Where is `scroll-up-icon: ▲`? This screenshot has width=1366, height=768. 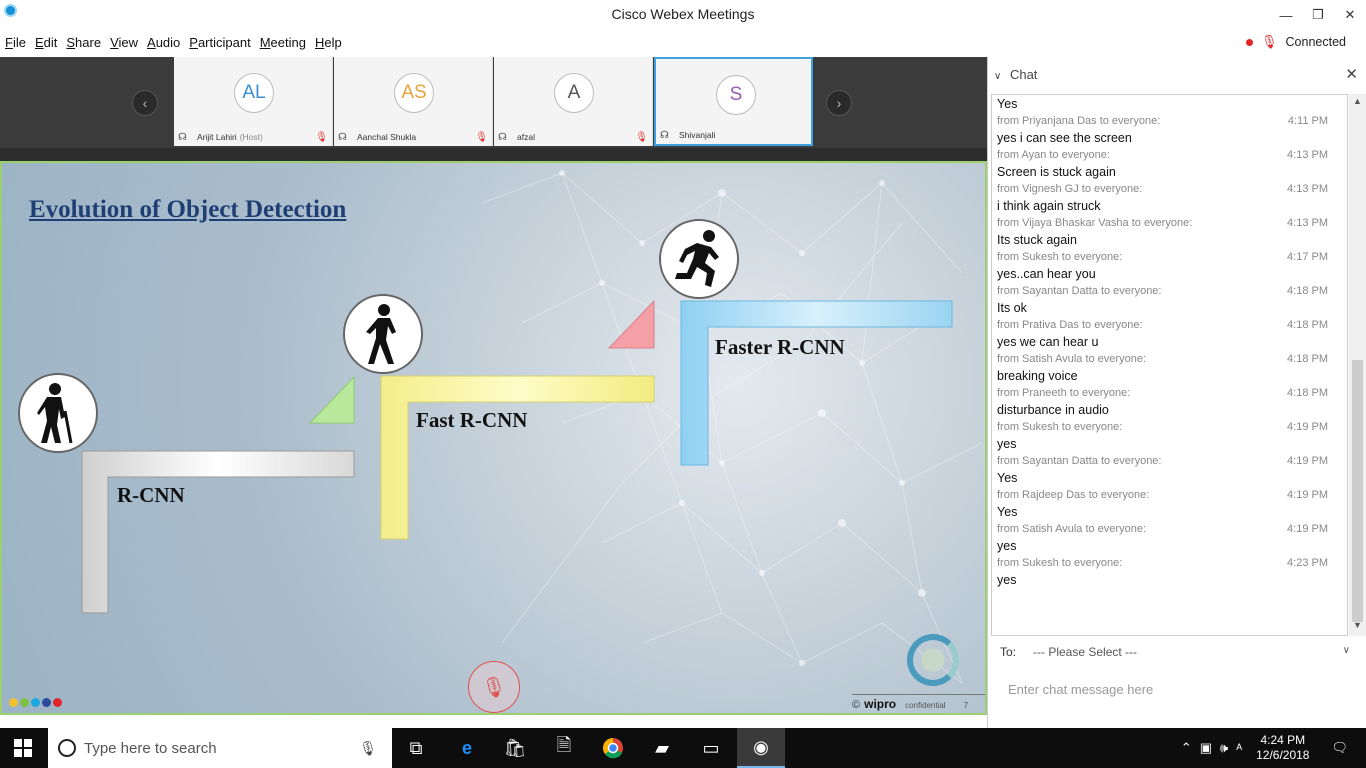 scroll-up-icon: ▲ is located at coordinates (1357, 103).